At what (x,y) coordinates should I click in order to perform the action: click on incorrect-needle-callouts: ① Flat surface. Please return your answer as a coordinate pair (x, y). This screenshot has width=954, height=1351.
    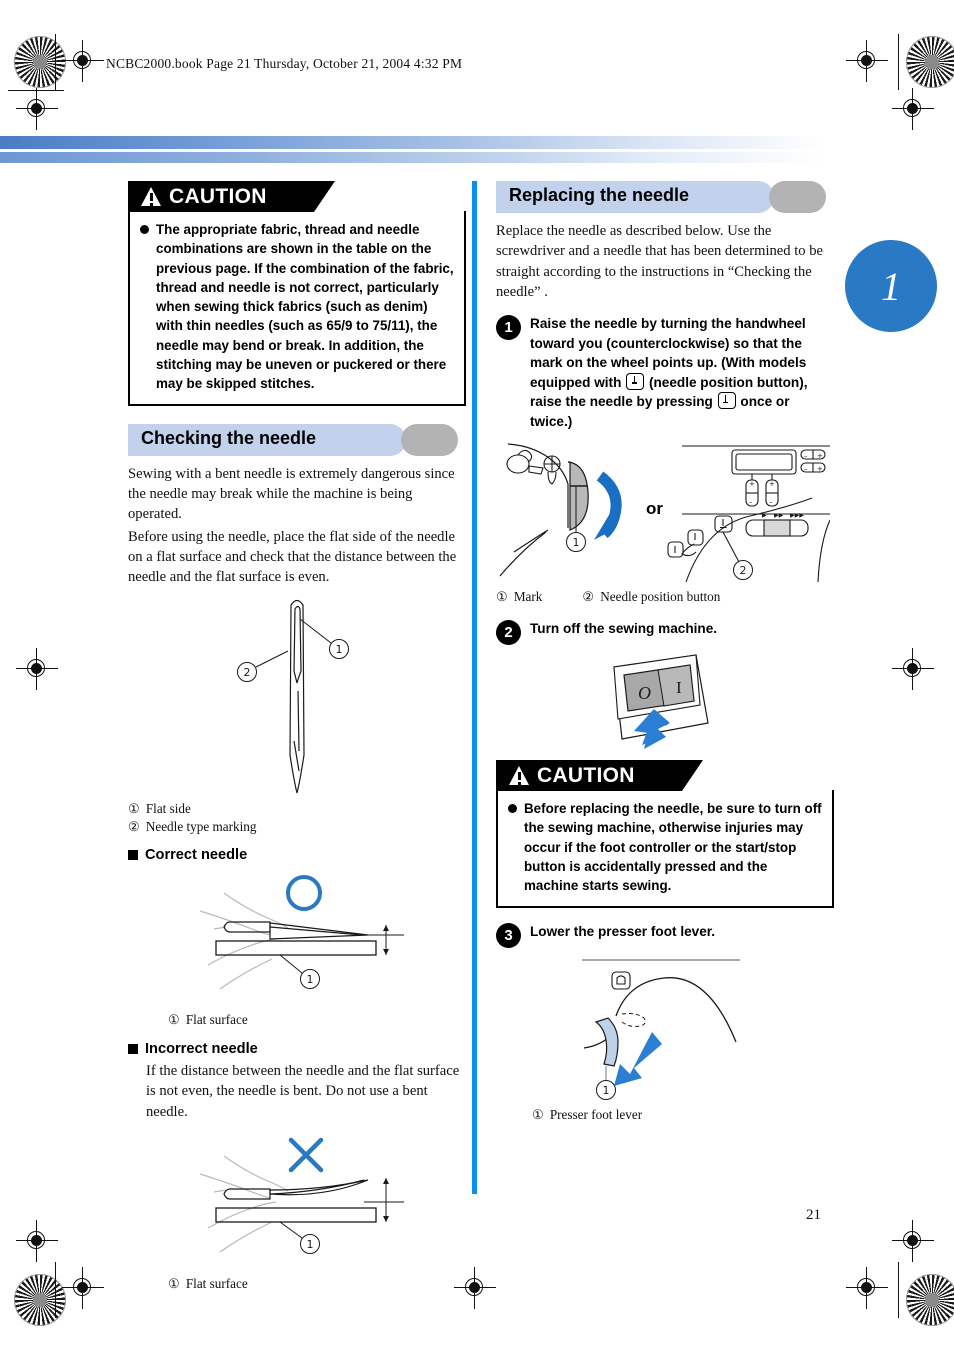
    Looking at the image, I should click on (317, 1284).